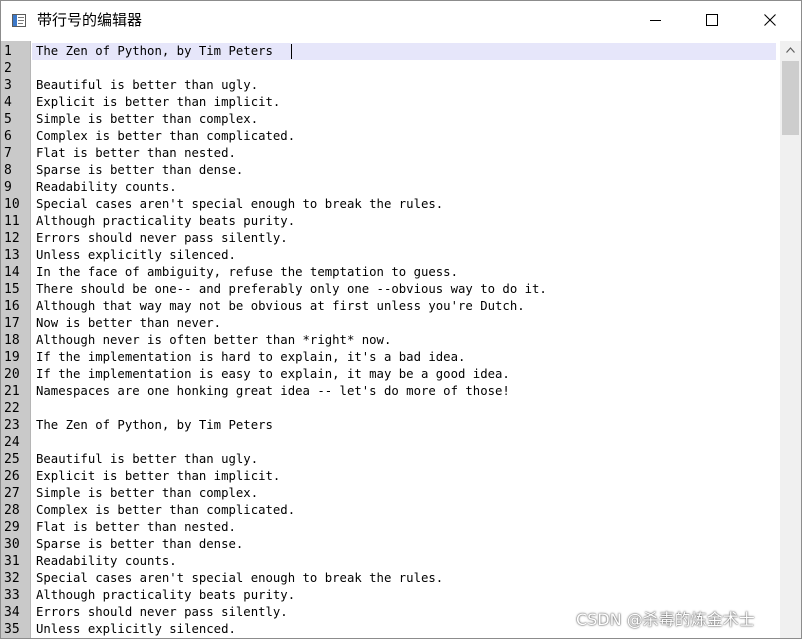 The image size is (802, 639). What do you see at coordinates (12, 391) in the screenshot?
I see `line-number: 21` at bounding box center [12, 391].